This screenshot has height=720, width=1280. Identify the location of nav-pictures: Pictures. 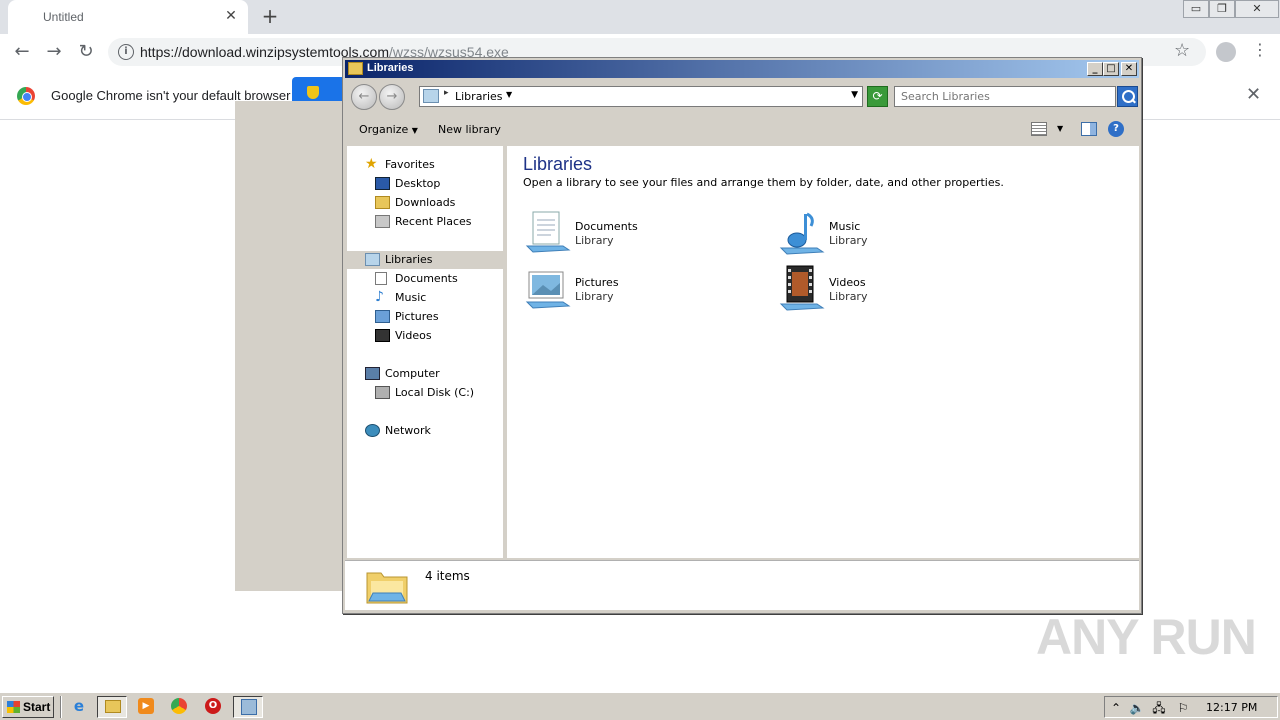
(434, 317).